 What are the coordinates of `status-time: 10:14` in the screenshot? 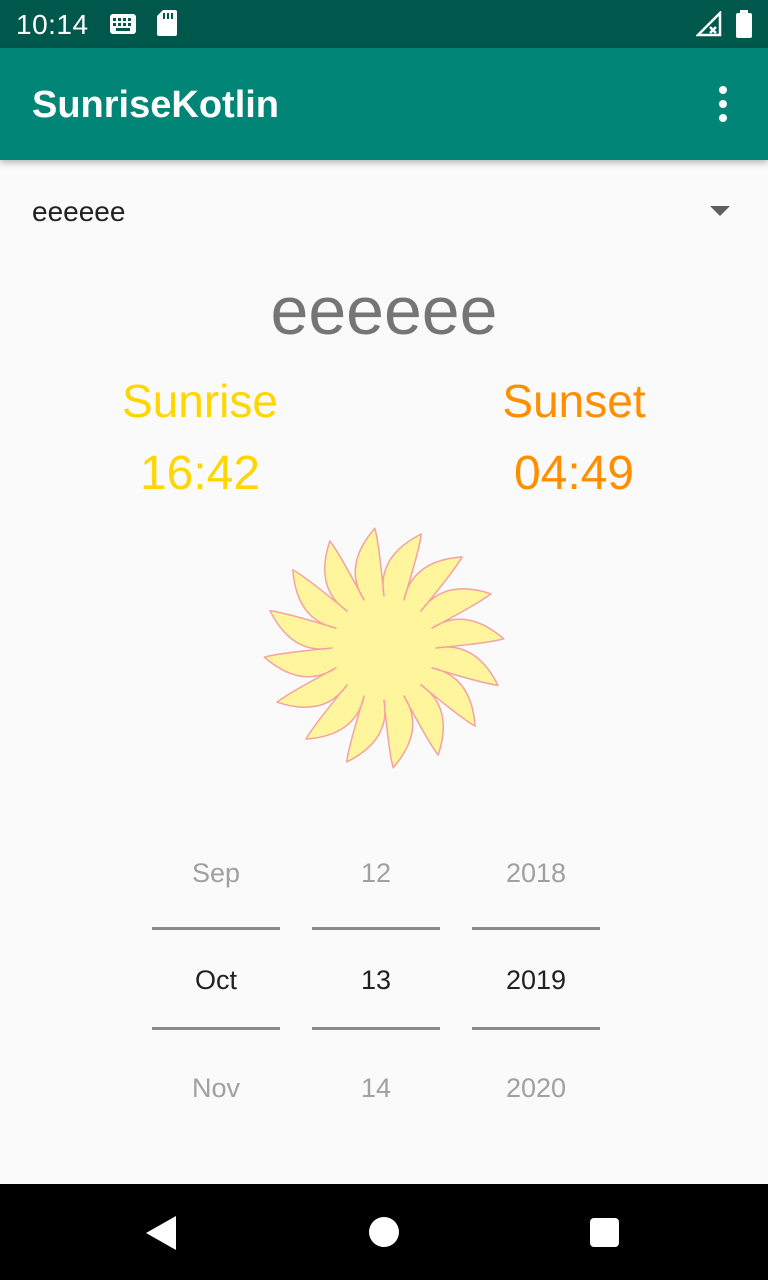 It's located at (52, 24).